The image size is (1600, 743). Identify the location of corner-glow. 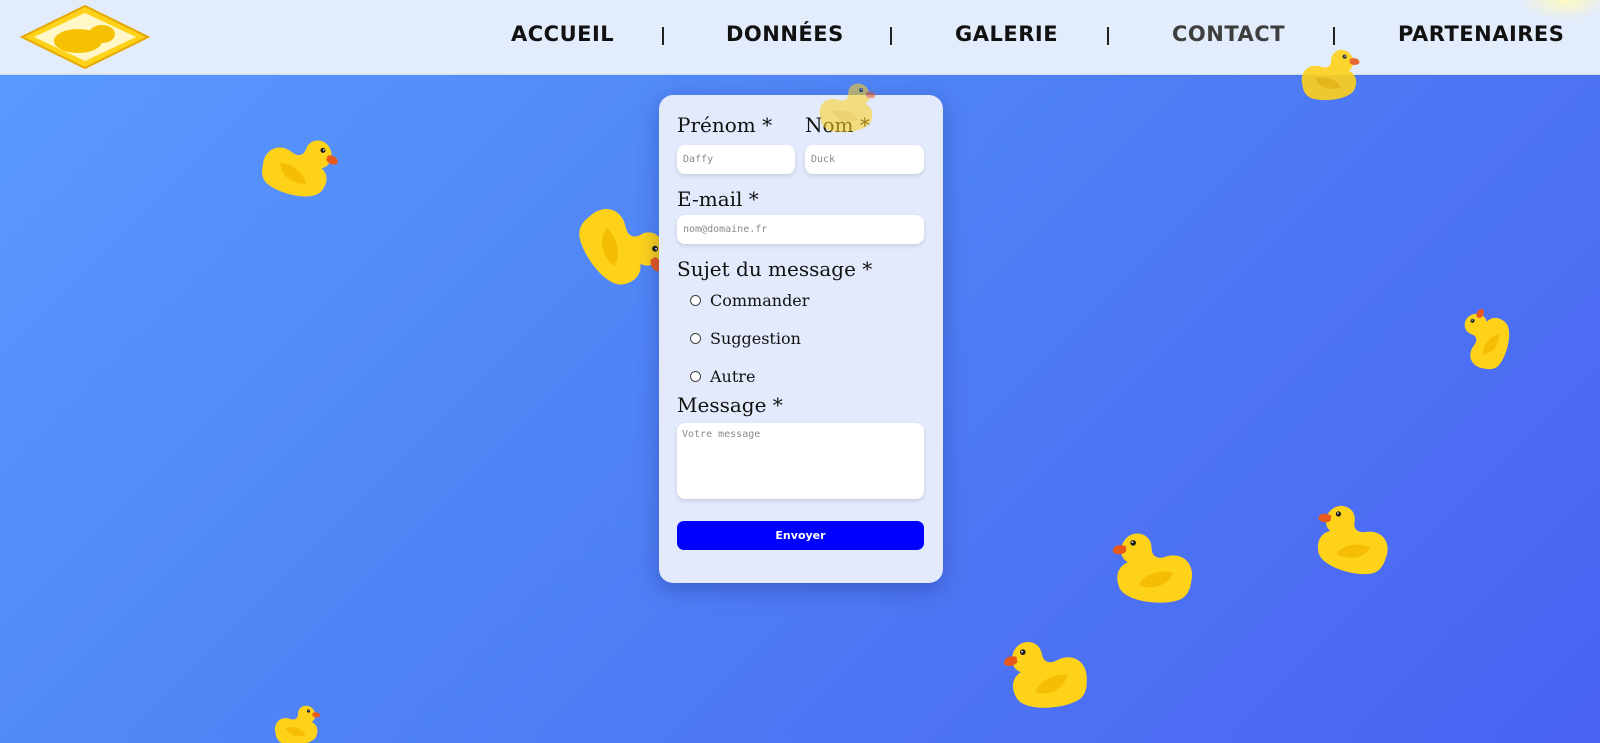
(1560, 10).